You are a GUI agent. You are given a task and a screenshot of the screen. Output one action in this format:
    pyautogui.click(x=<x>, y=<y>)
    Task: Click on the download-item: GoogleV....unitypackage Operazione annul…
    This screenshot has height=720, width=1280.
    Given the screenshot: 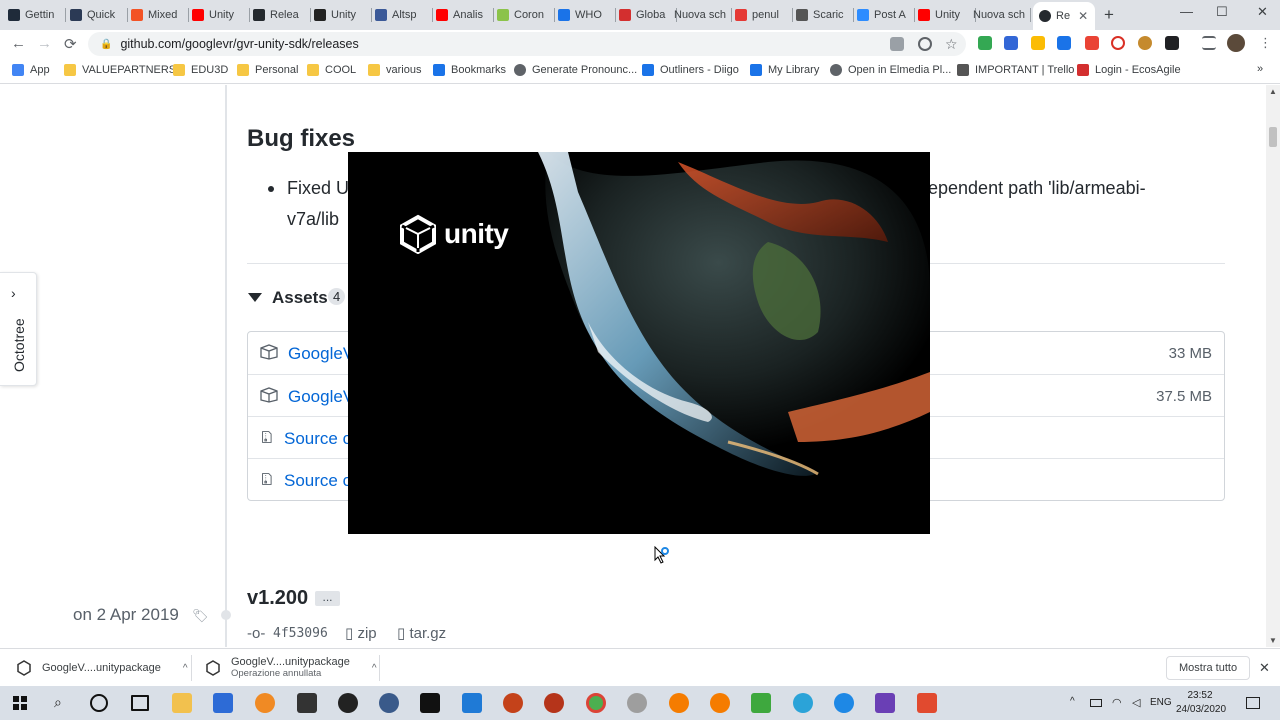 What is the action you would take?
    pyautogui.click(x=291, y=668)
    